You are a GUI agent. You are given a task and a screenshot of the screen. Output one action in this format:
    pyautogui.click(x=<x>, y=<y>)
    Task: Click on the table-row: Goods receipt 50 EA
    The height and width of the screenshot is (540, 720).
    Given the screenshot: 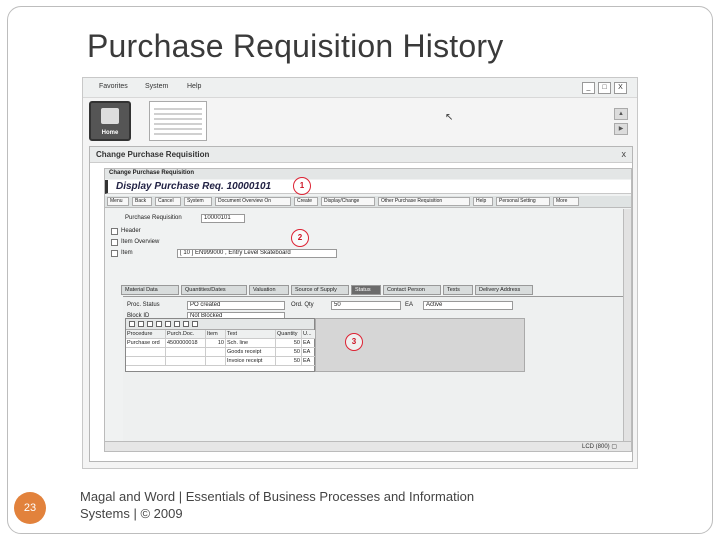 What is the action you would take?
    pyautogui.click(x=221, y=352)
    